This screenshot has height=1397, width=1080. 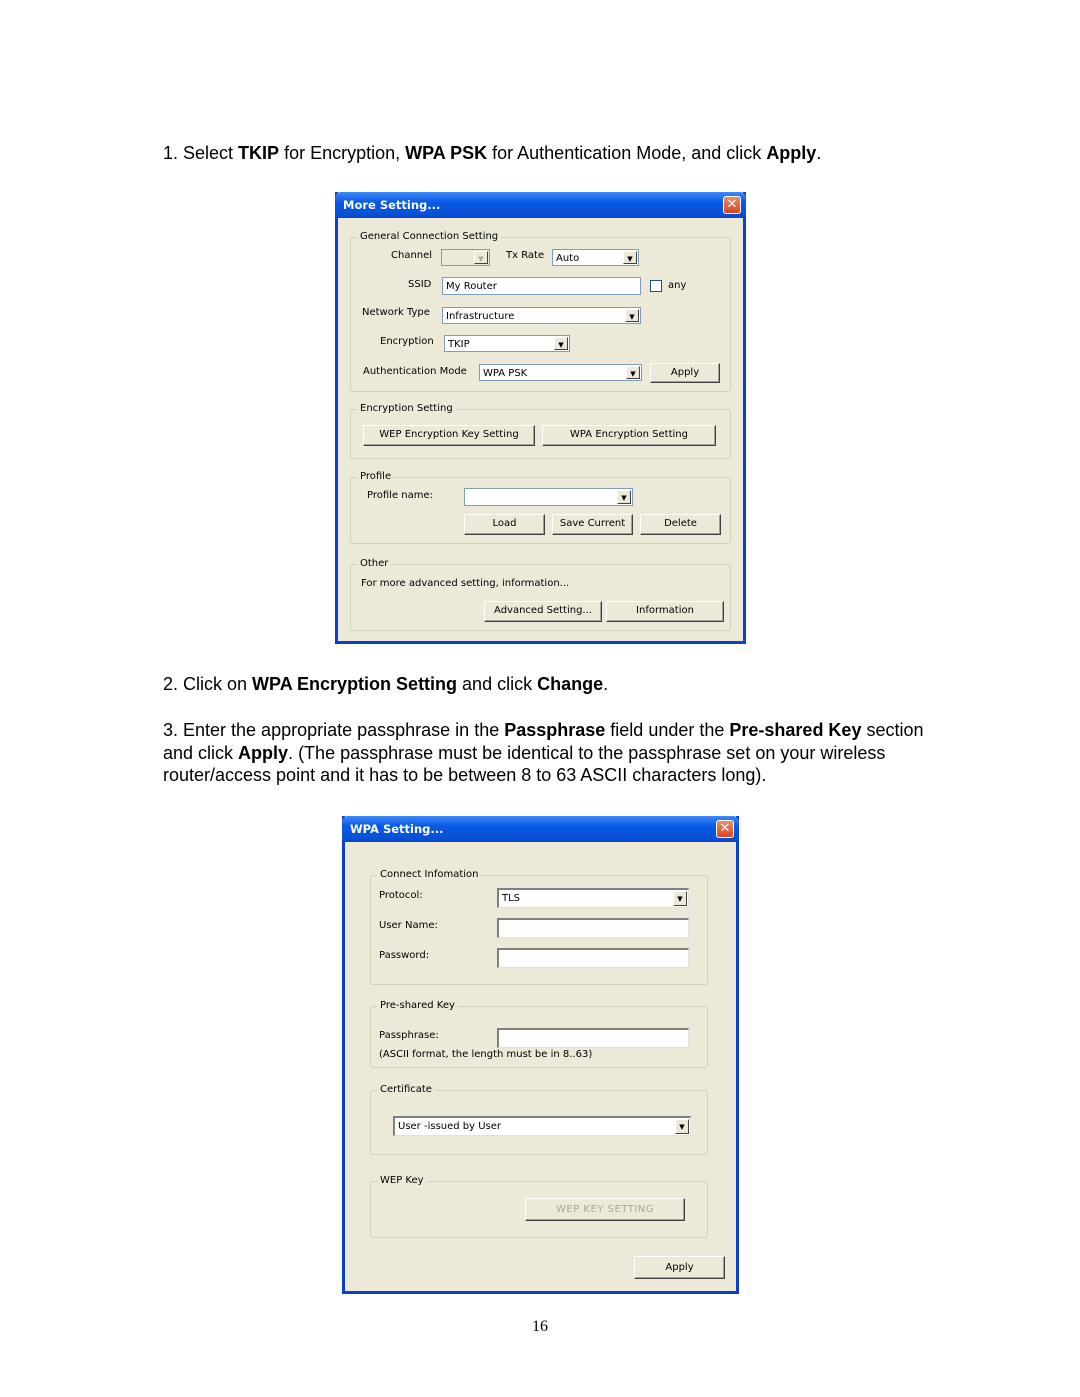 What do you see at coordinates (402, 1181) in the screenshot?
I see `group-label: WEP Key` at bounding box center [402, 1181].